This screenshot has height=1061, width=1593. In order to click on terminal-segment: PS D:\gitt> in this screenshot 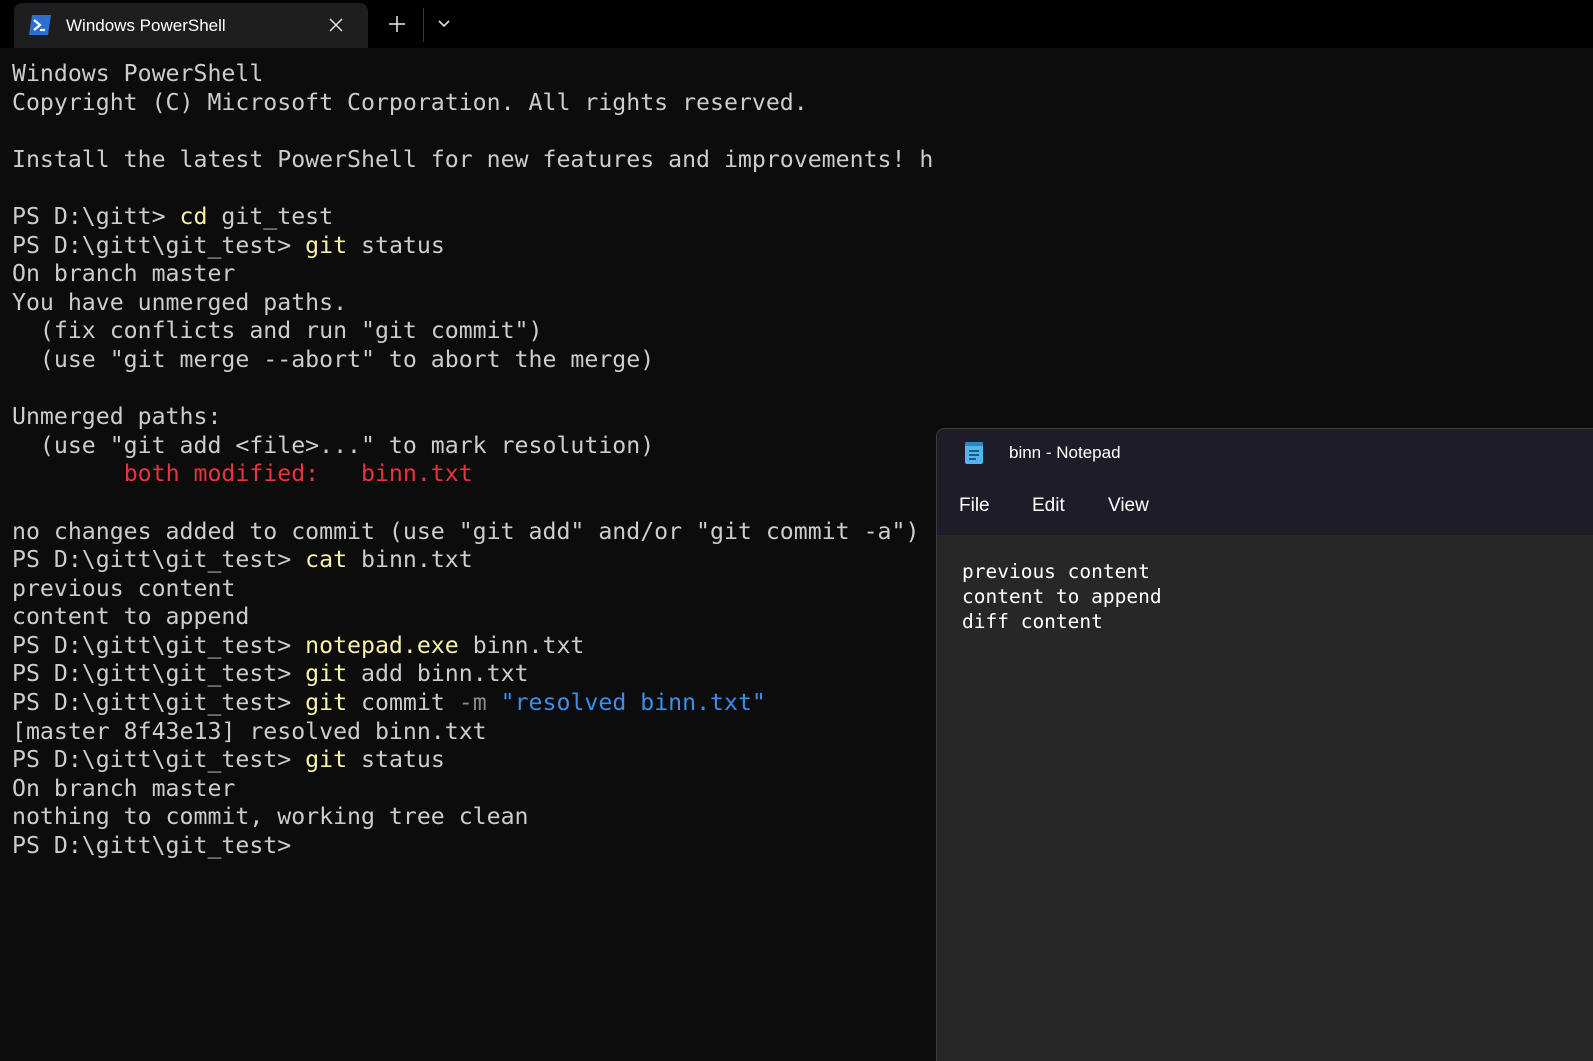, I will do `click(96, 216)`.